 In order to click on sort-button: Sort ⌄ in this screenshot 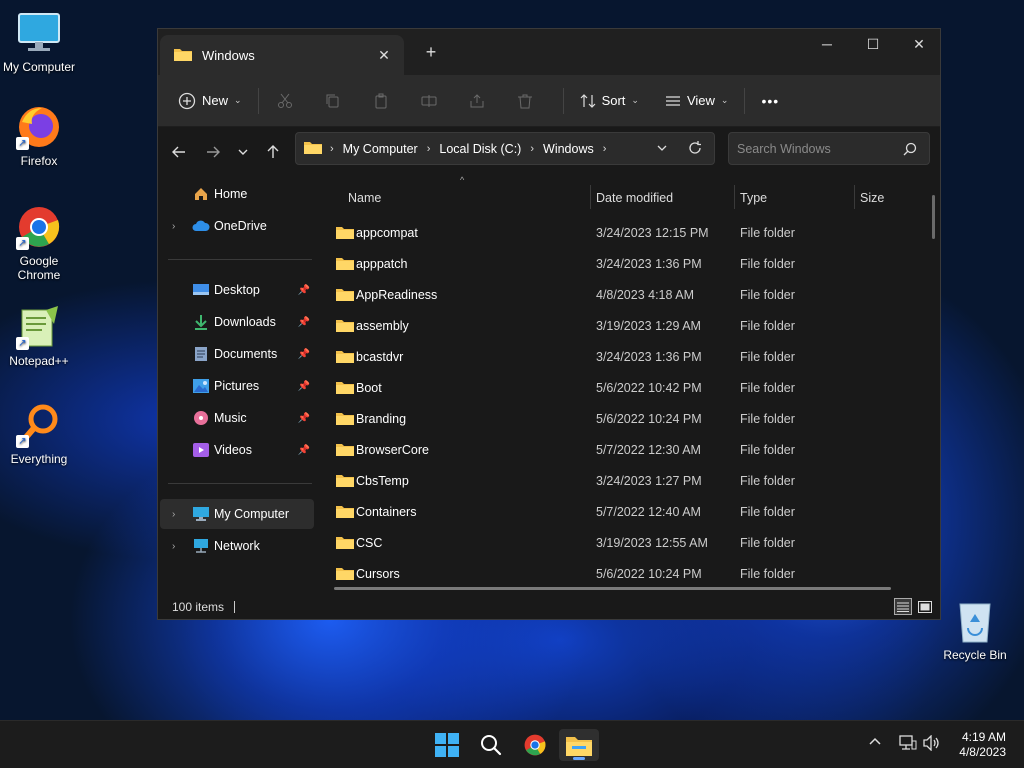, I will do `click(609, 101)`.